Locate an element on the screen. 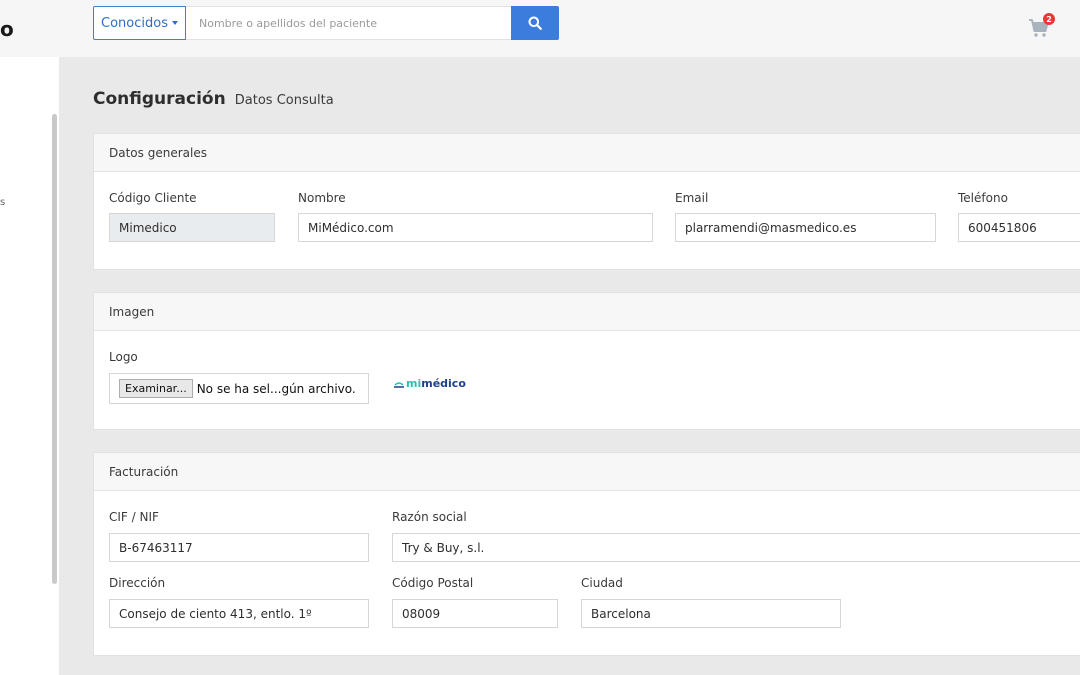 This screenshot has width=1080, height=675. logo-preview: mimédico is located at coordinates (430, 383).